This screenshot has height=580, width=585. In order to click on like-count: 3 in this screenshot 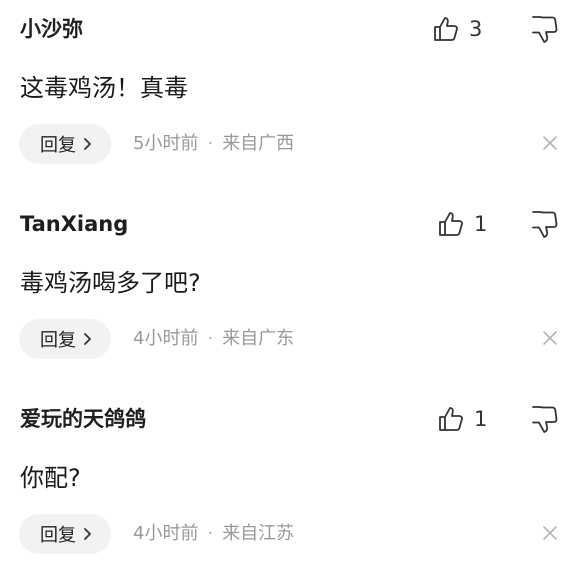, I will do `click(476, 29)`.